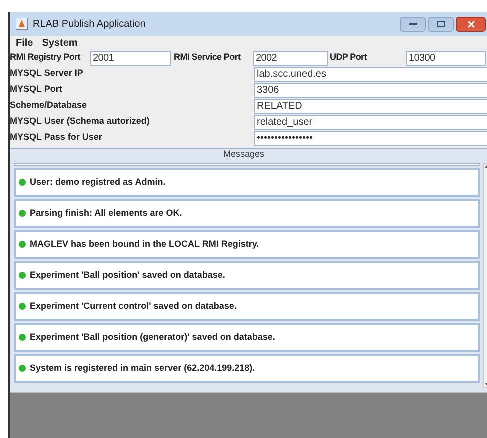 The image size is (487, 438). What do you see at coordinates (145, 244) in the screenshot?
I see `message-text: MAGLEV has been bound in the LOCAL RMI Registry.` at bounding box center [145, 244].